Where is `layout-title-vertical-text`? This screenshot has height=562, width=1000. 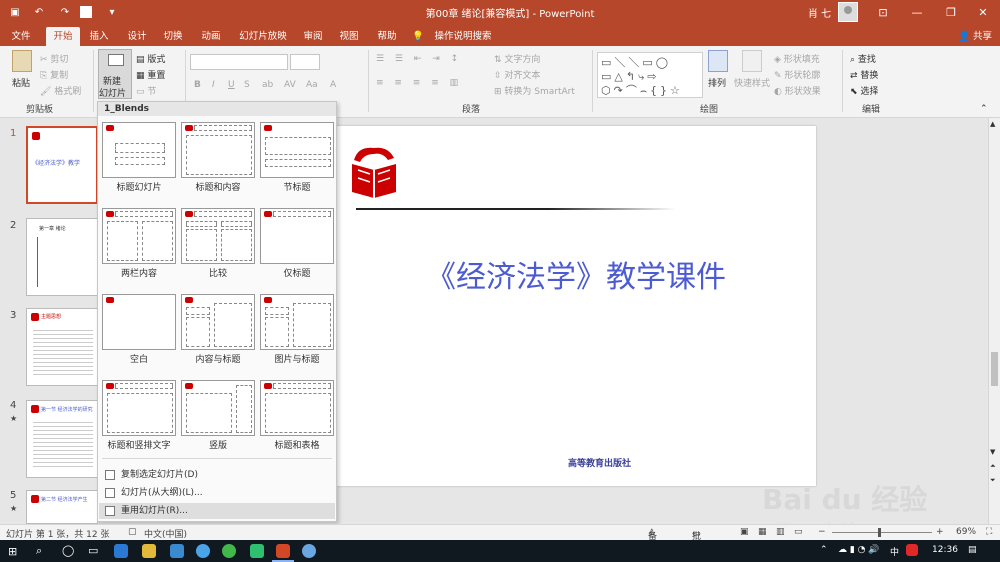 layout-title-vertical-text is located at coordinates (139, 408).